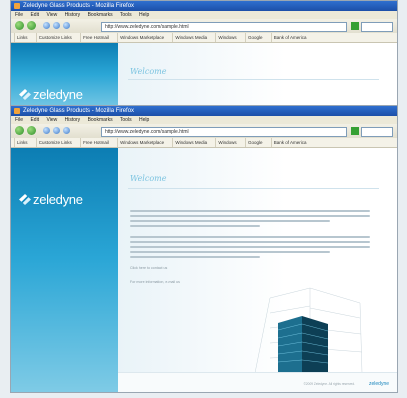 This screenshot has width=407, height=398. I want to click on copyright-text: ©2009 Zeledyne. All rights reserved., so click(329, 384).